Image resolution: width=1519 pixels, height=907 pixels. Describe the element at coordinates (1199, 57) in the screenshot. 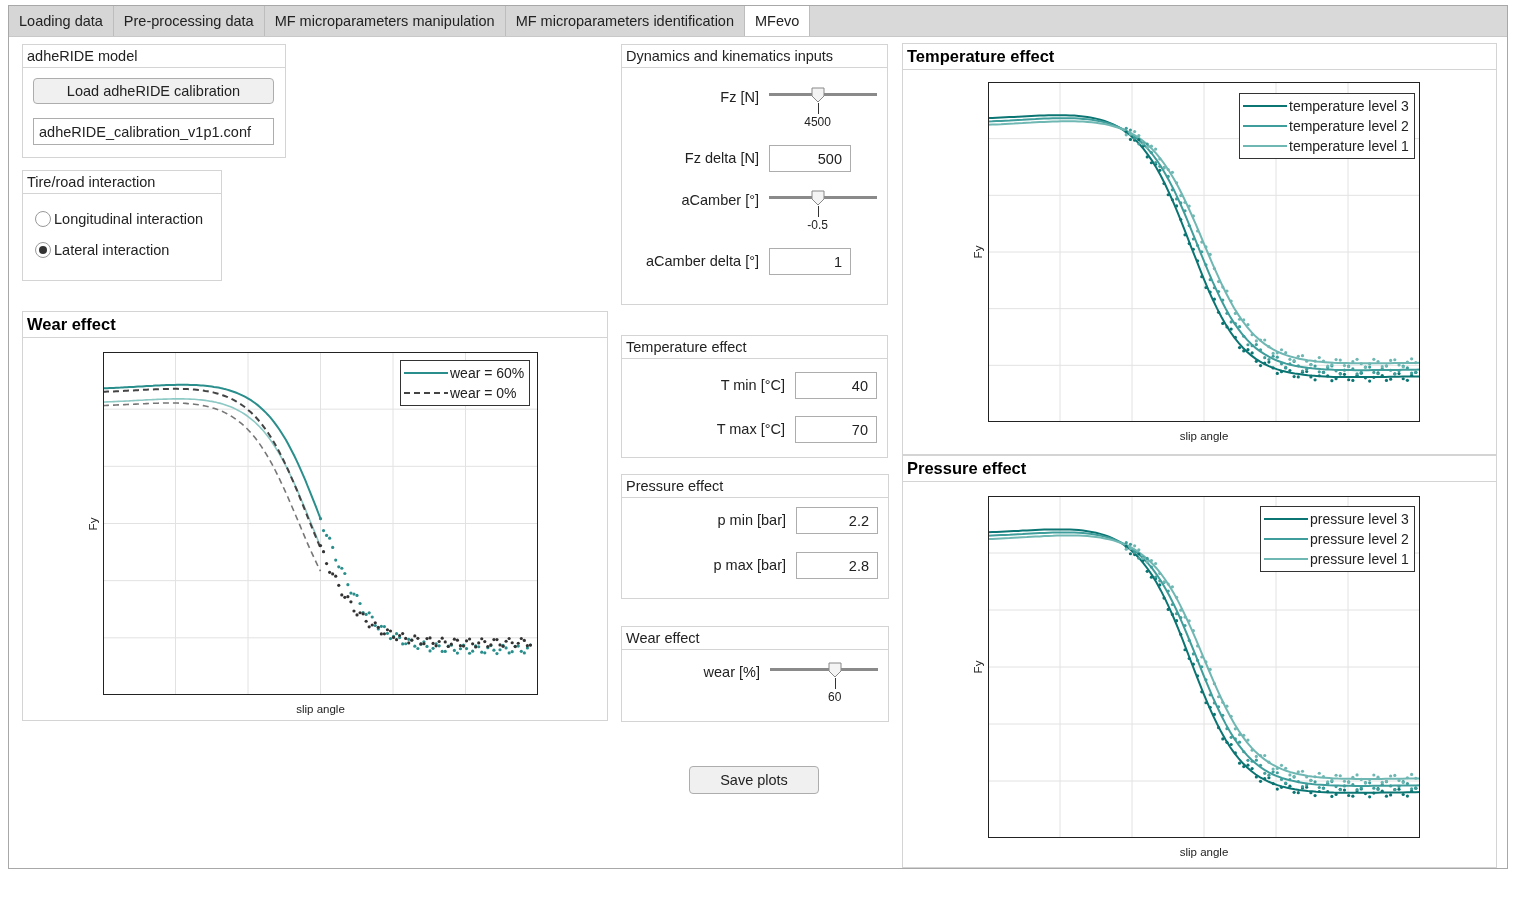

I see `chart-title: Temperature effect` at that location.